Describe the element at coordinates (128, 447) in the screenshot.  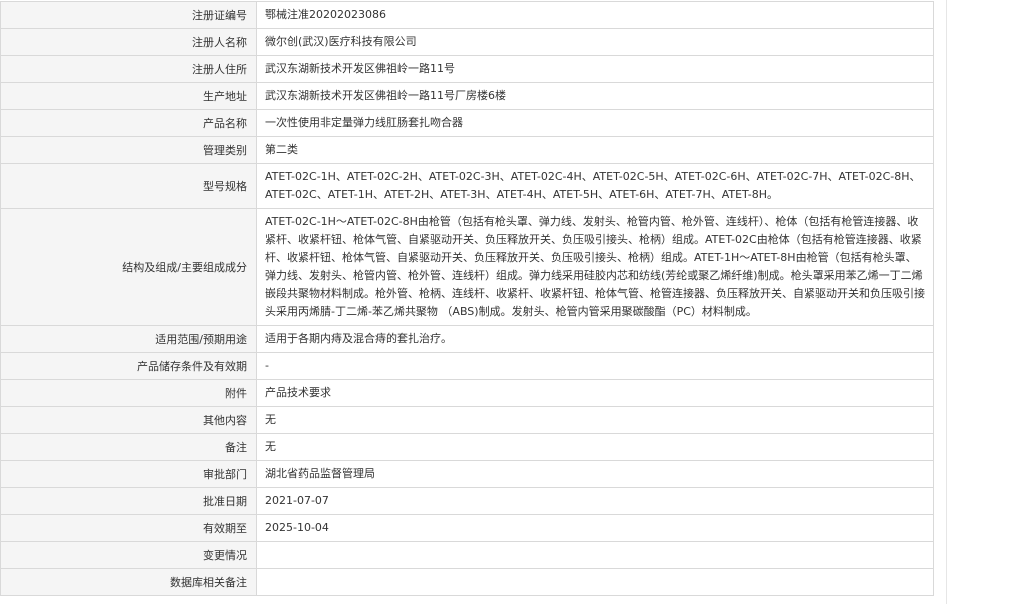
I see `field-label: 备注` at that location.